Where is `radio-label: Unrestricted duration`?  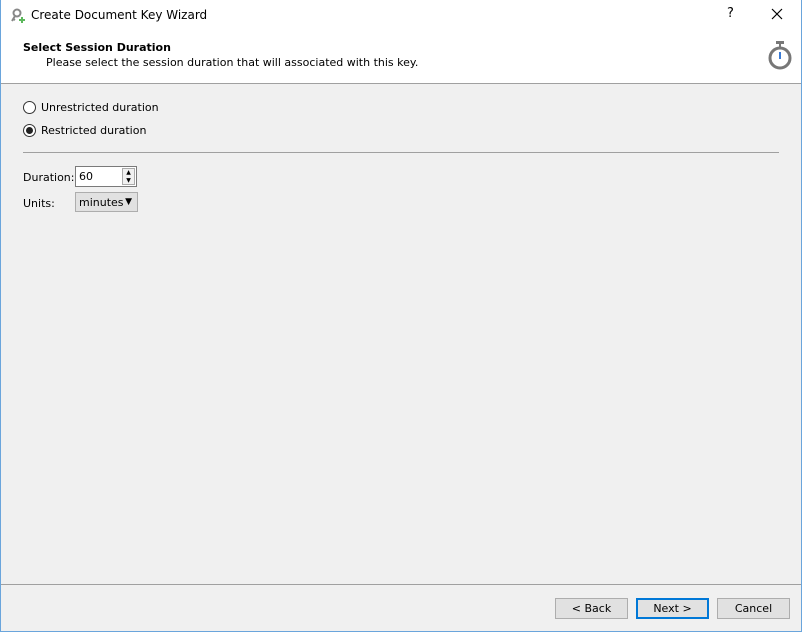 radio-label: Unrestricted duration is located at coordinates (100, 107).